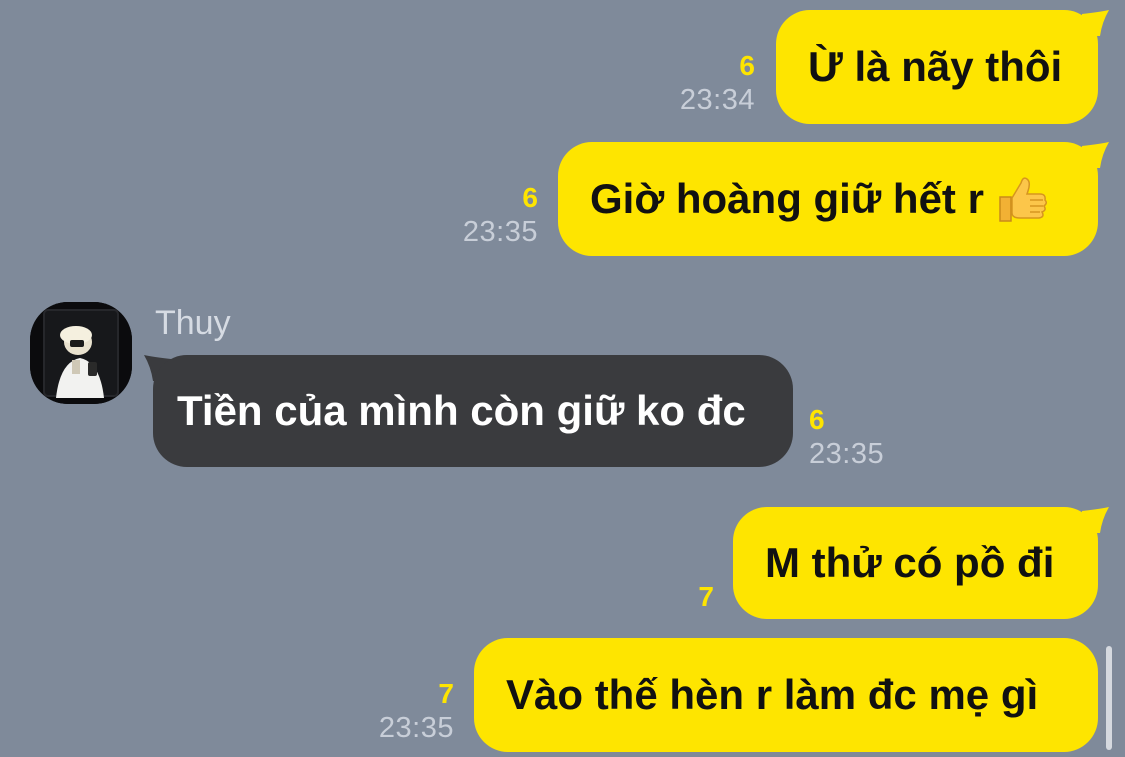 The image size is (1125, 757). I want to click on timestamp: 23:34, so click(717, 100).